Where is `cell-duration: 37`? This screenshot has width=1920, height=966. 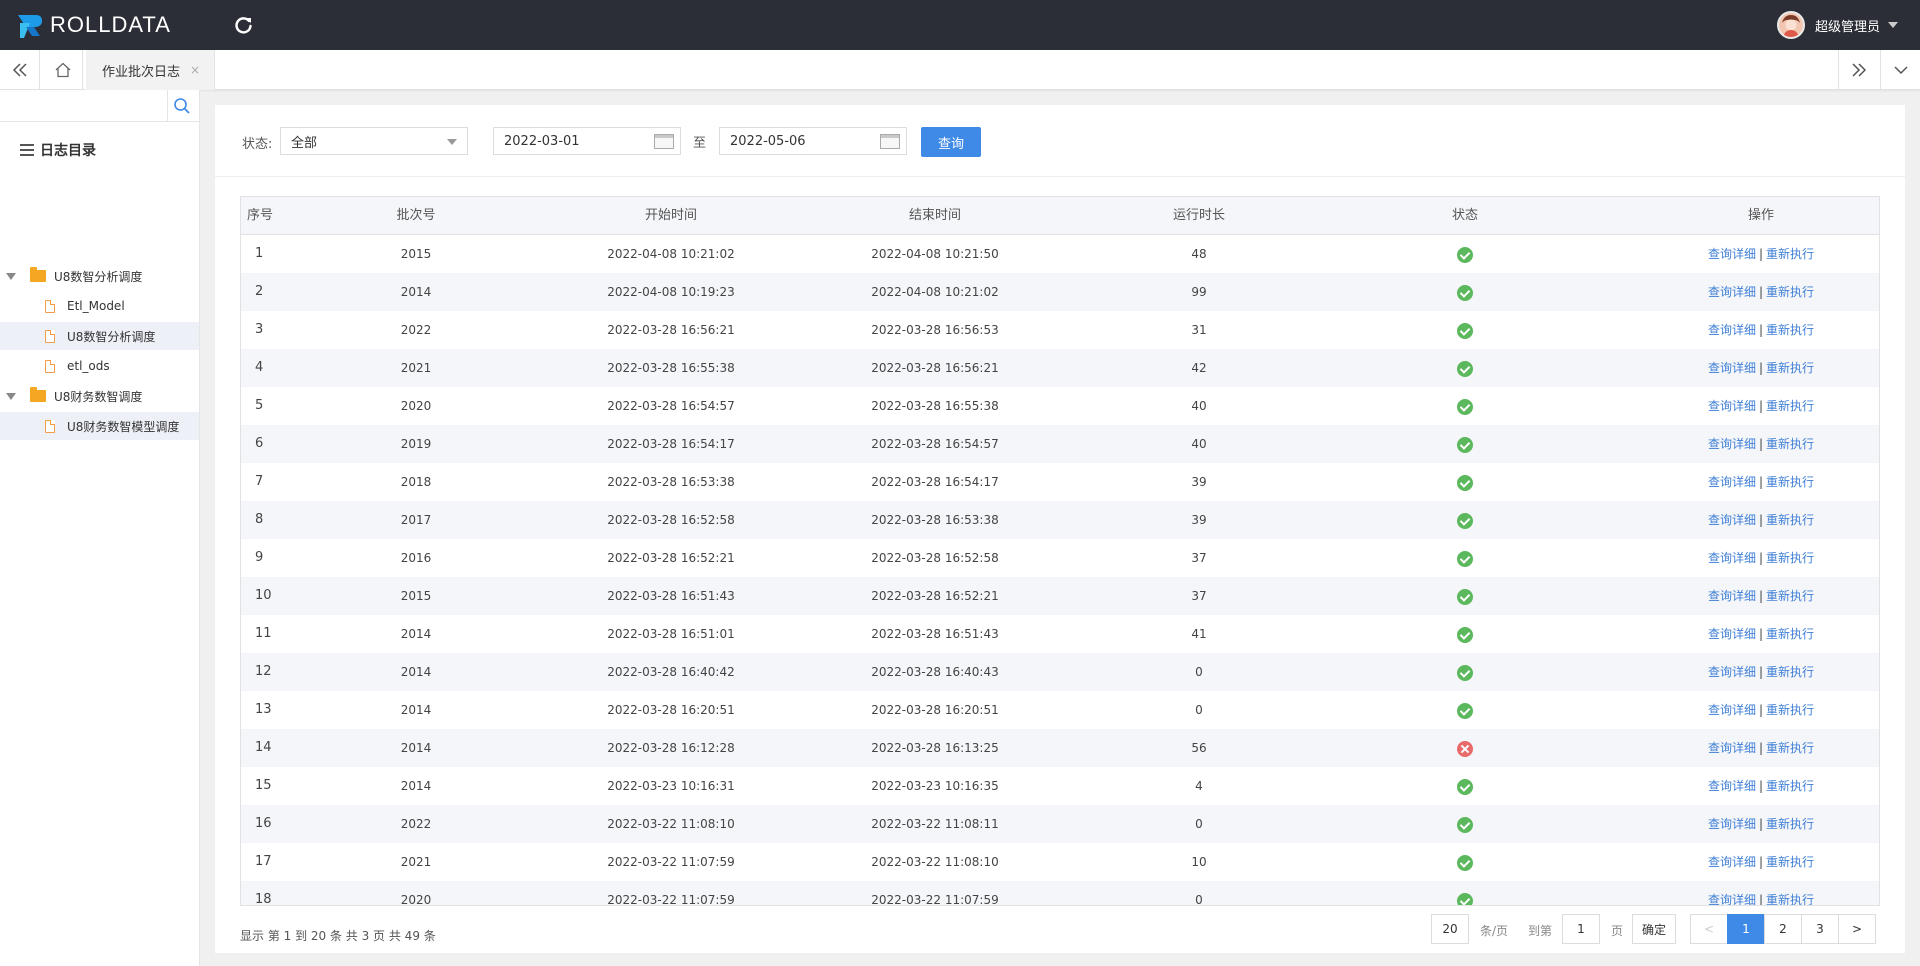 cell-duration: 37 is located at coordinates (1199, 596).